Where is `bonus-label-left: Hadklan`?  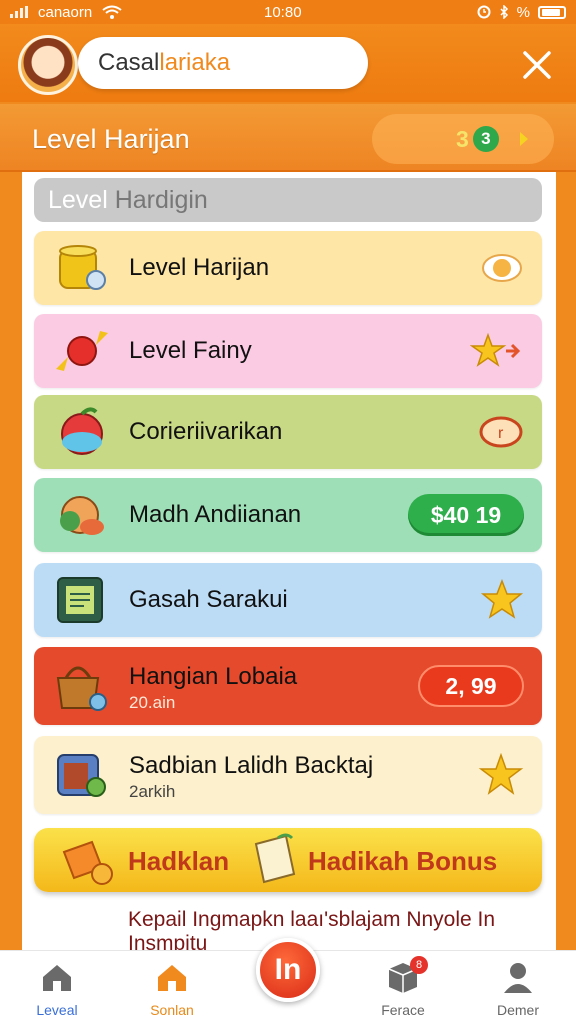 bonus-label-left: Hadklan is located at coordinates (179, 861).